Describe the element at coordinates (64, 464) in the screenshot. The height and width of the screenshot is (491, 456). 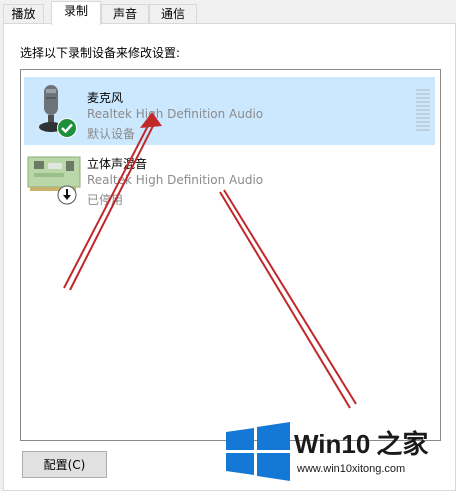
I see `configure-button: 配置(C)` at that location.